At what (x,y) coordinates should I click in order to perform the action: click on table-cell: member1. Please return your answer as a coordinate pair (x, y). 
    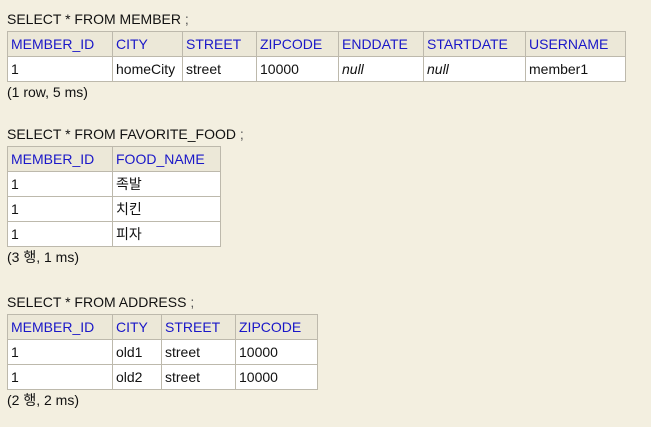
    Looking at the image, I should click on (575, 69).